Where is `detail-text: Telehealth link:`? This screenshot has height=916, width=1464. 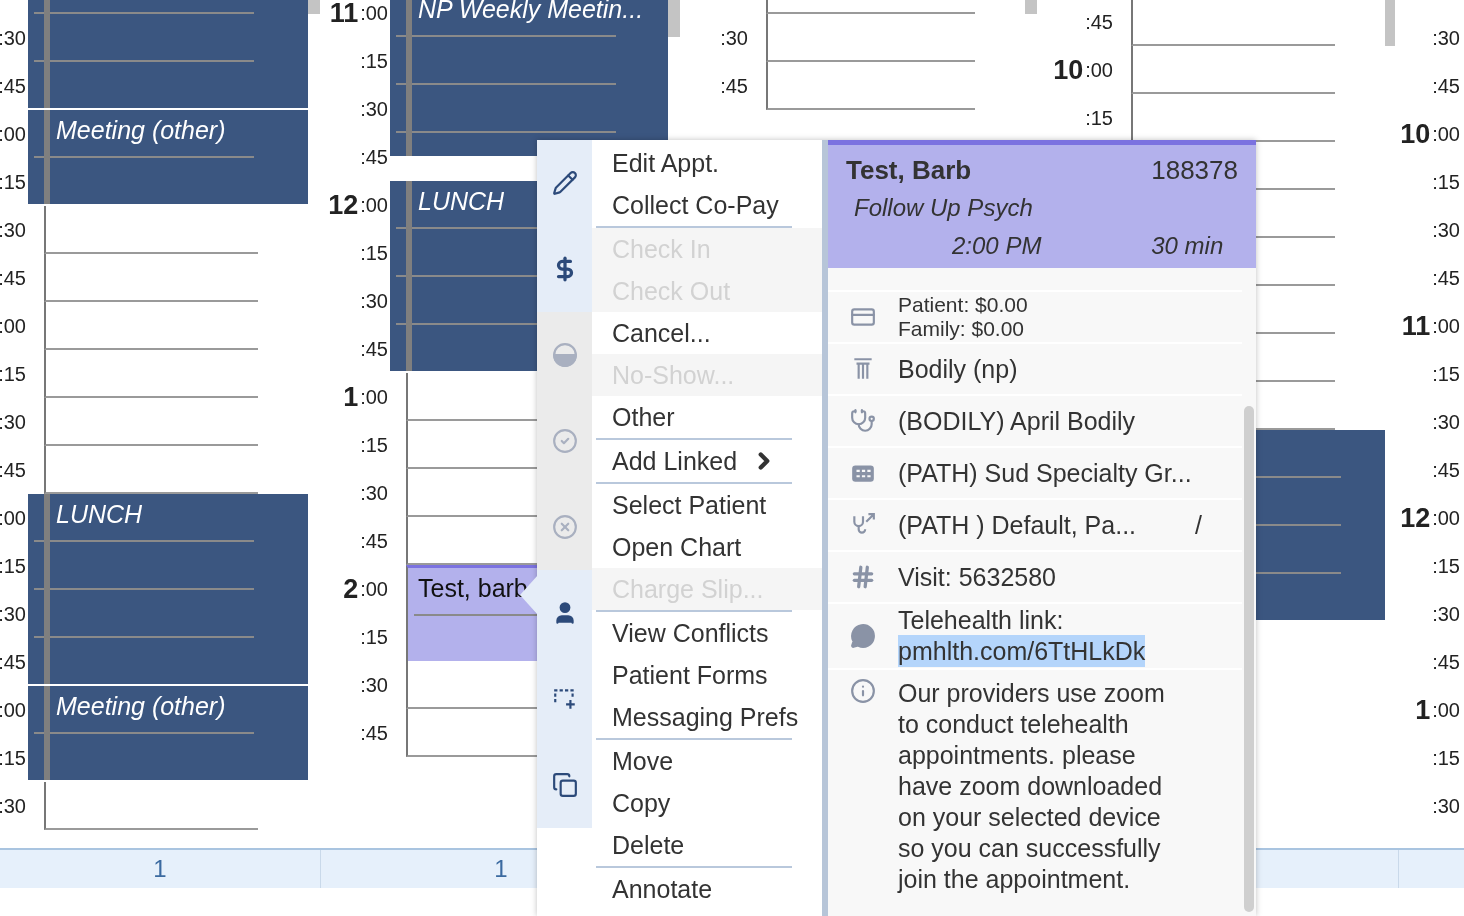
detail-text: Telehealth link: is located at coordinates (981, 620).